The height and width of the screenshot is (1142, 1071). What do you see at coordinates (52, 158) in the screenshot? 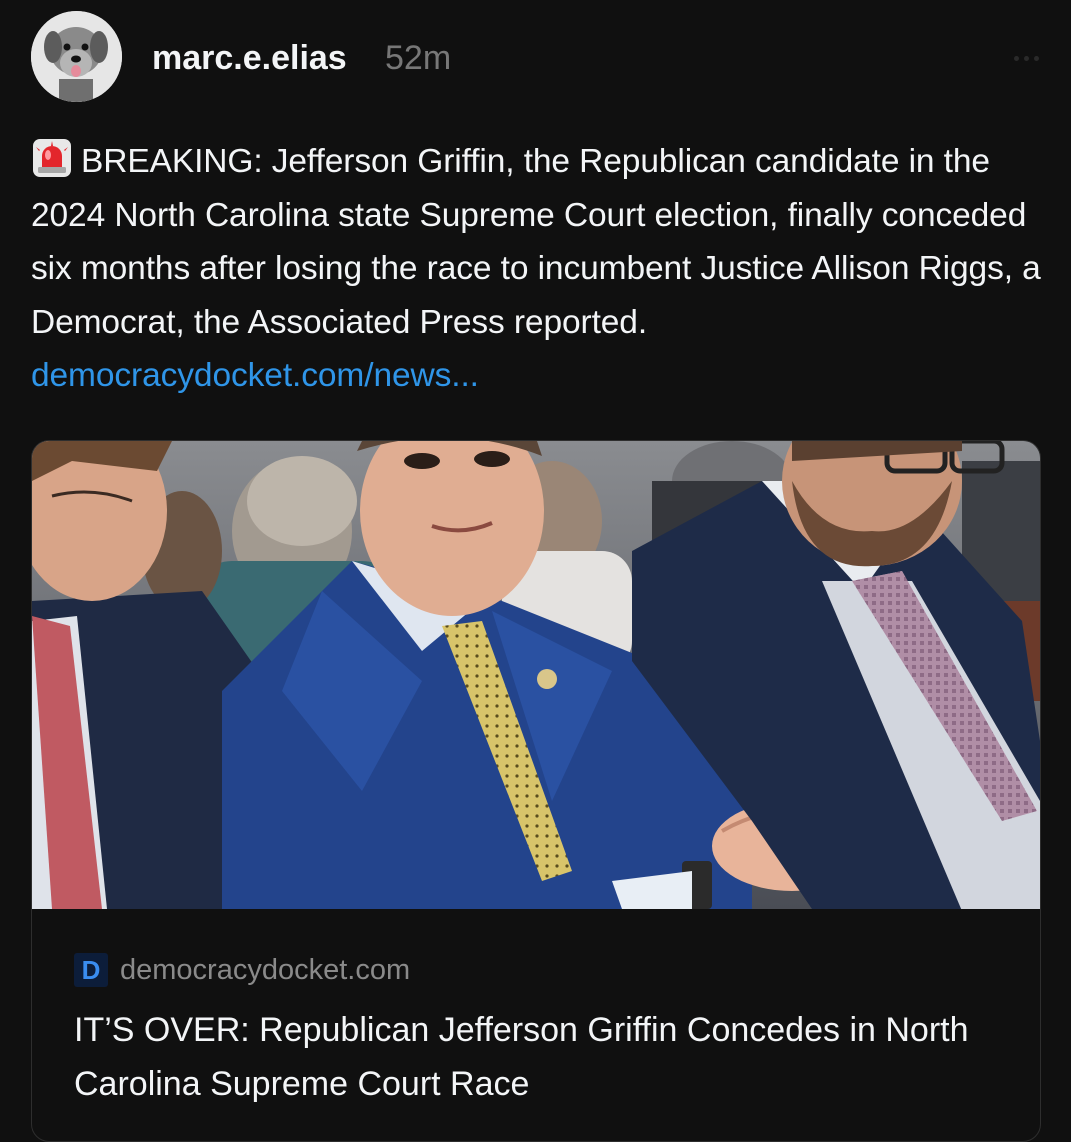
I see `police-siren-icon` at bounding box center [52, 158].